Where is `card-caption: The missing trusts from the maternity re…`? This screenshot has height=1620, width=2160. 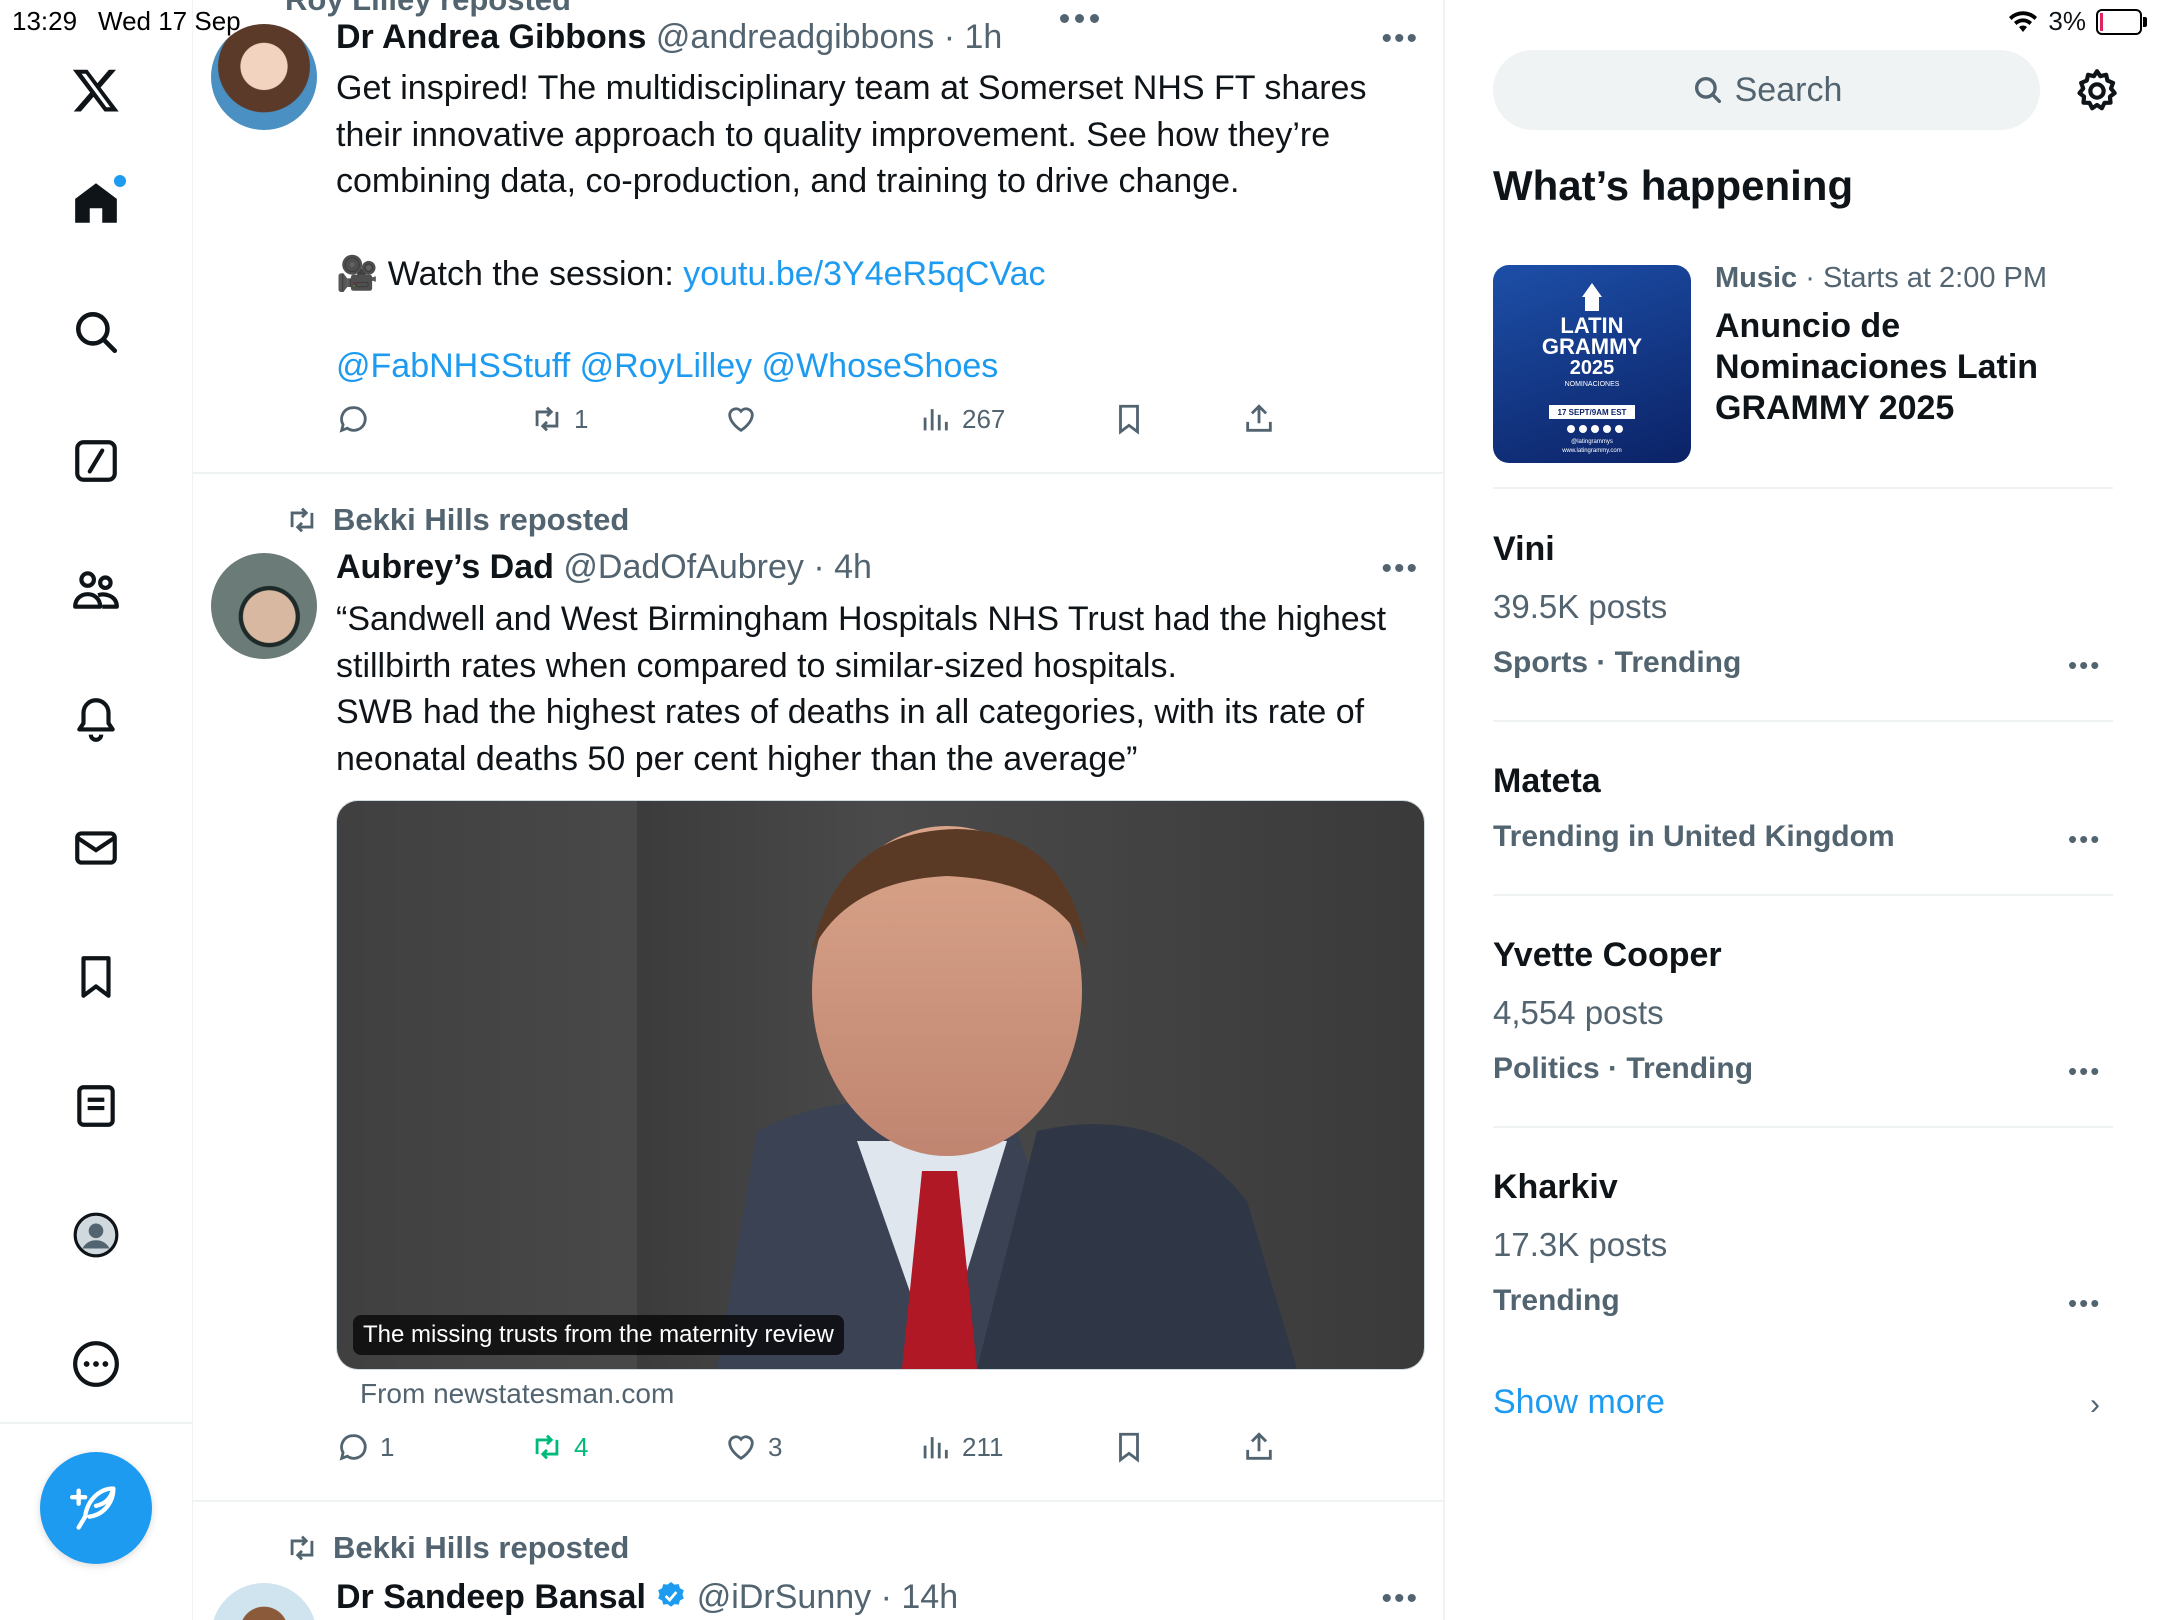
card-caption: The missing trusts from the maternity re… is located at coordinates (598, 1335).